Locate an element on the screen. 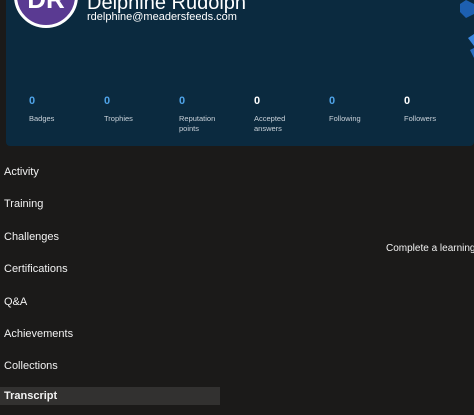 The height and width of the screenshot is (415, 474). stat-label: Reputation points is located at coordinates (197, 123).